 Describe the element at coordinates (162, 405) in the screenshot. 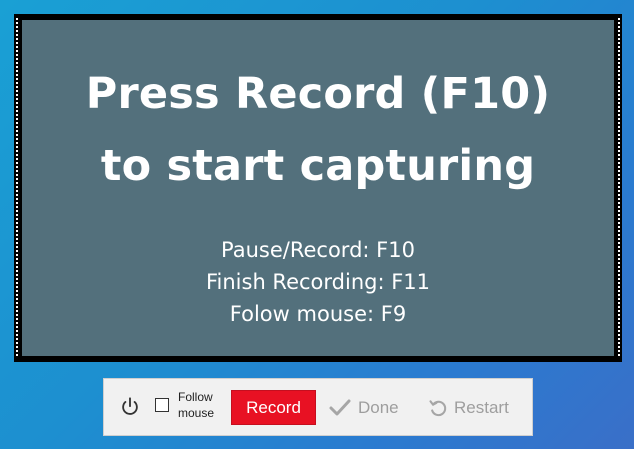

I see `follow-mouse-checkbox` at that location.